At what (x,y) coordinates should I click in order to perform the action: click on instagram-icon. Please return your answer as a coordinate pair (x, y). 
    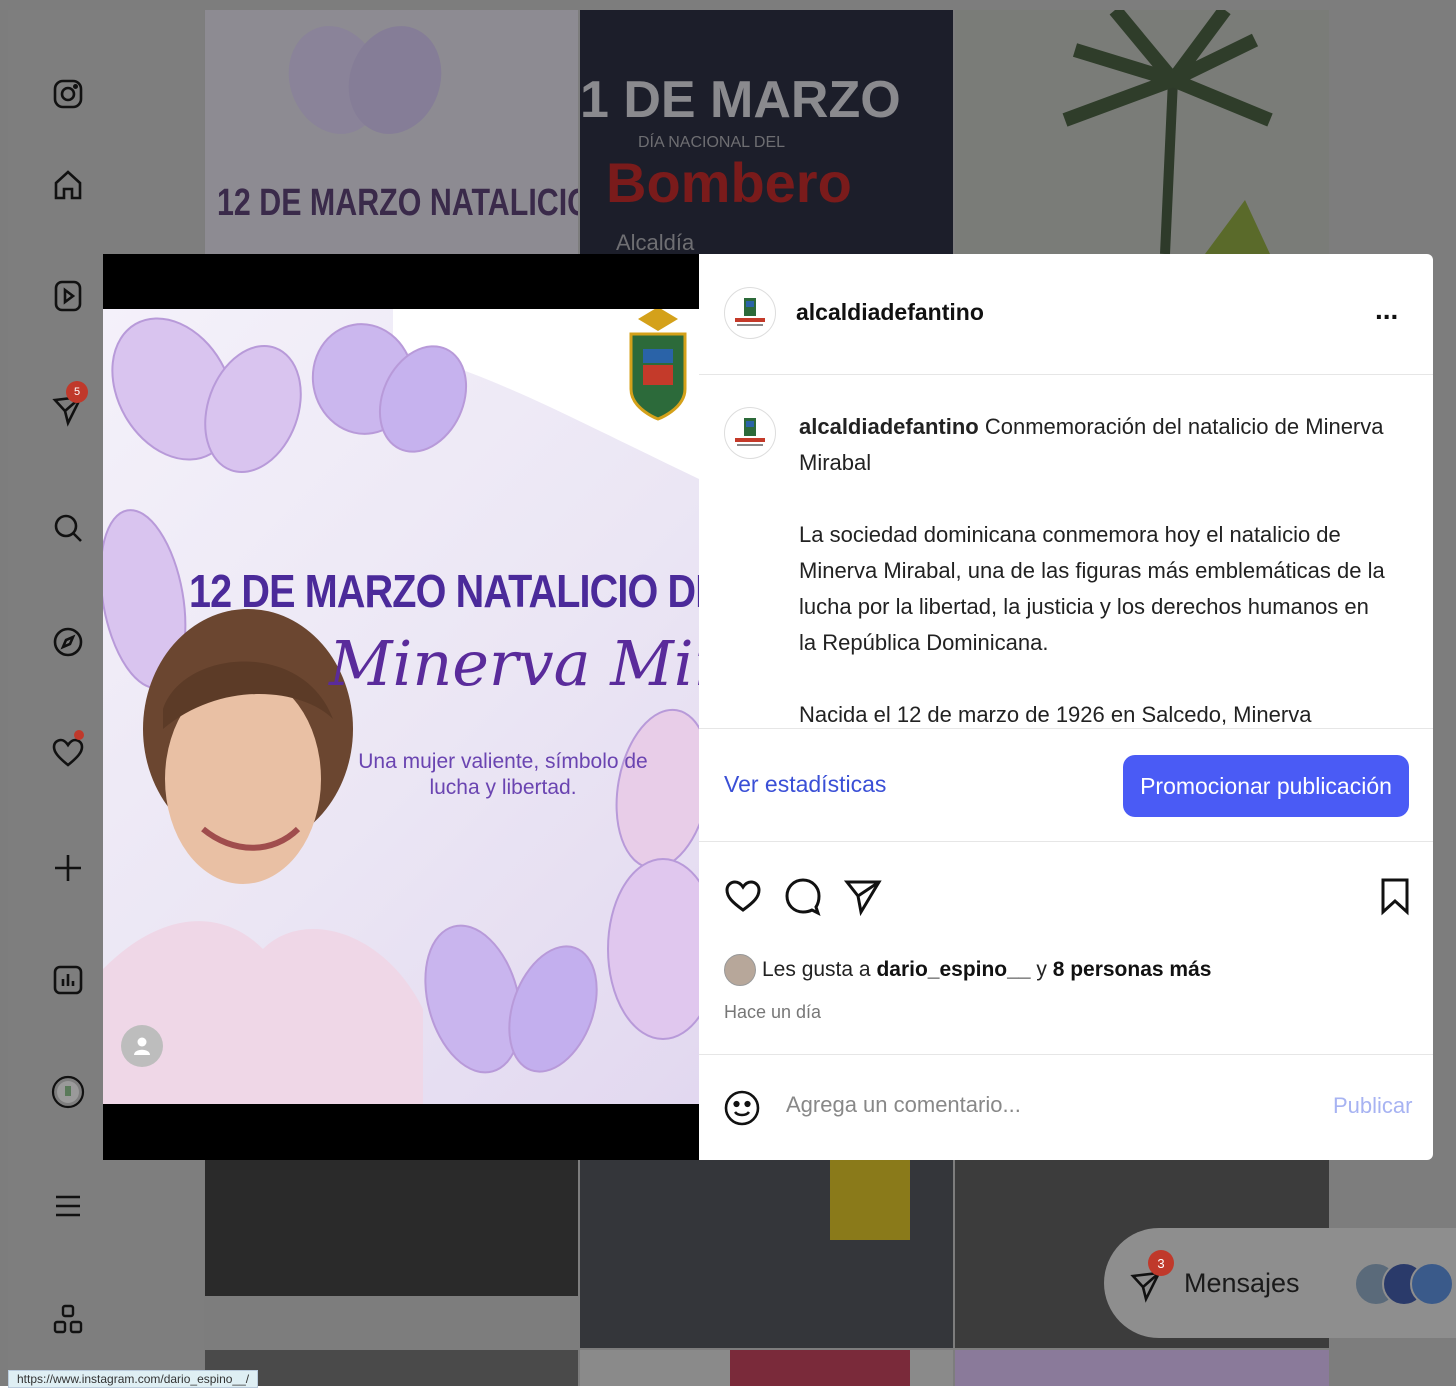
    Looking at the image, I should click on (68, 94).